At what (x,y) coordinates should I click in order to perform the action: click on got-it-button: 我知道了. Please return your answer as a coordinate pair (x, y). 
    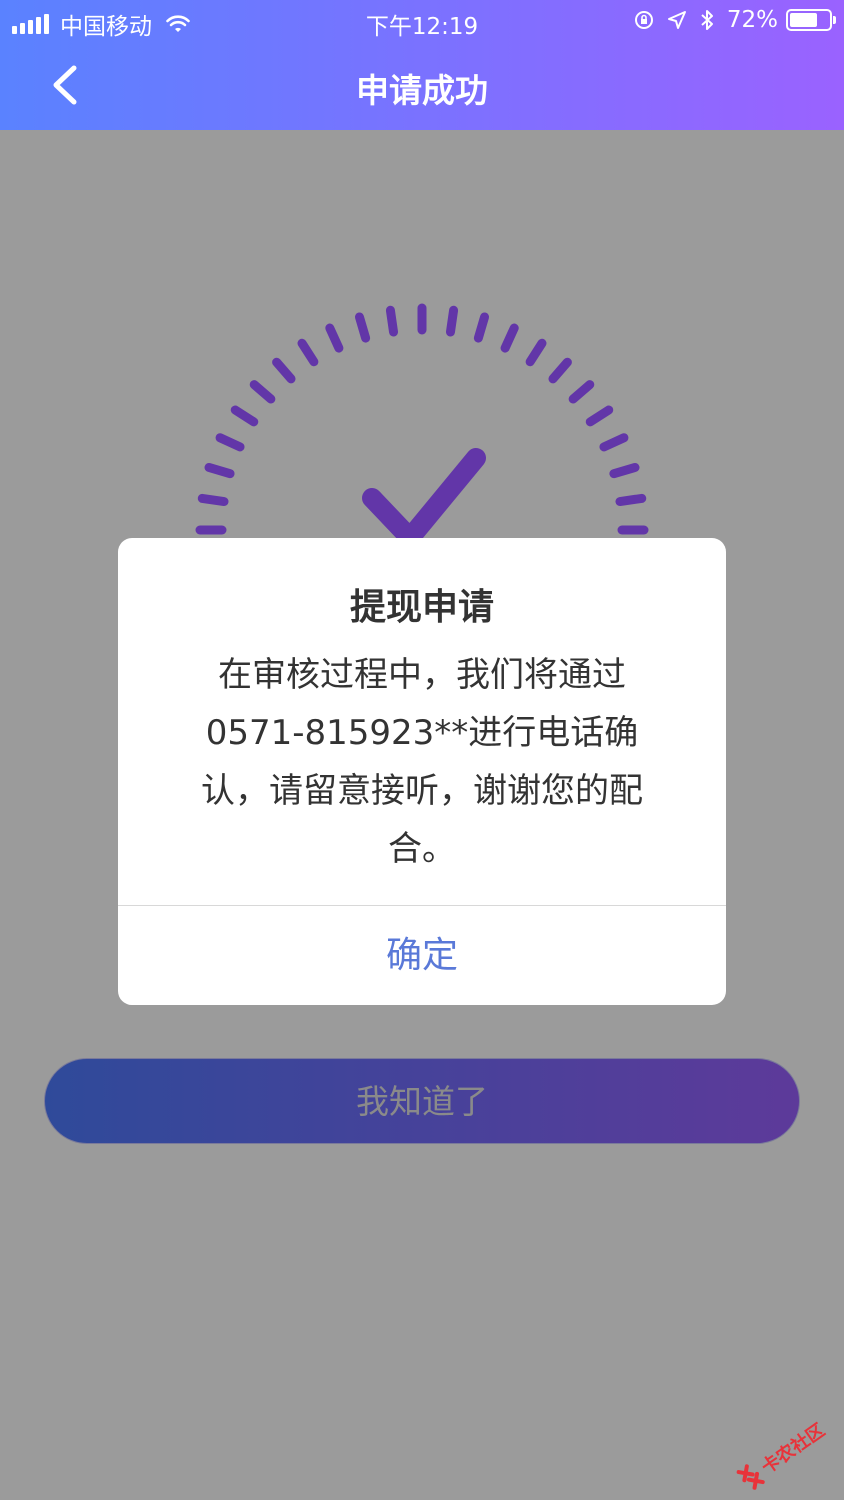
    Looking at the image, I should click on (422, 1101).